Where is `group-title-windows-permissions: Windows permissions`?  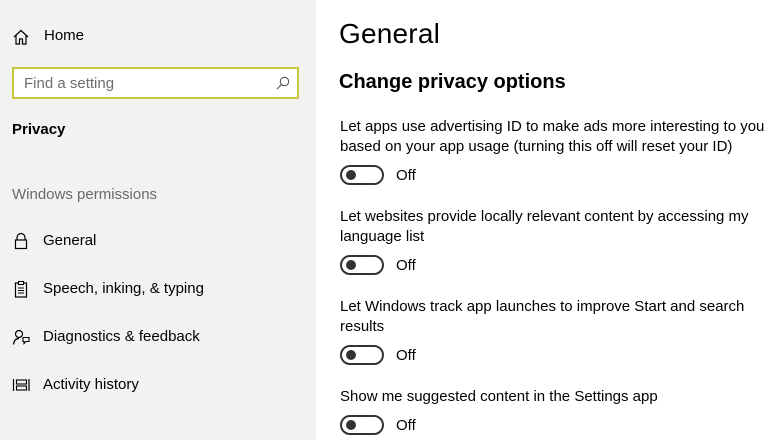
group-title-windows-permissions: Windows permissions is located at coordinates (85, 194).